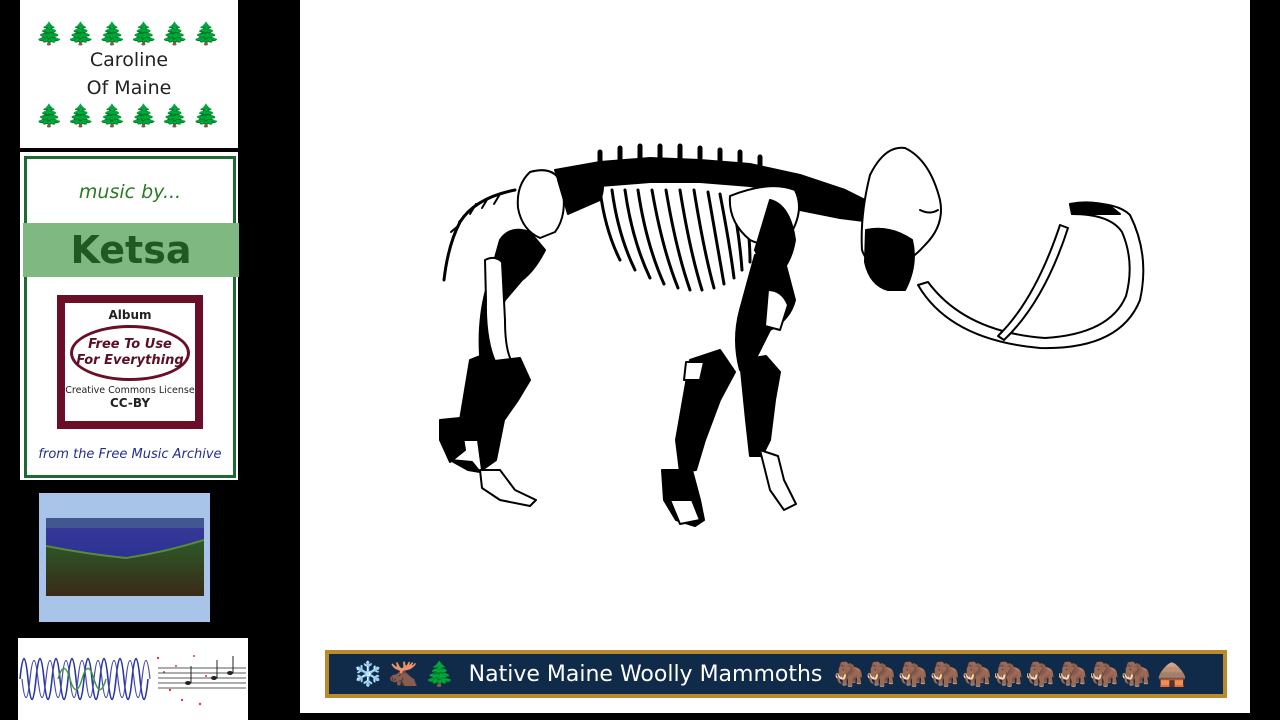 This screenshot has height=720, width=1280. What do you see at coordinates (1172, 674) in the screenshot?
I see `hut-icon: 🛖` at bounding box center [1172, 674].